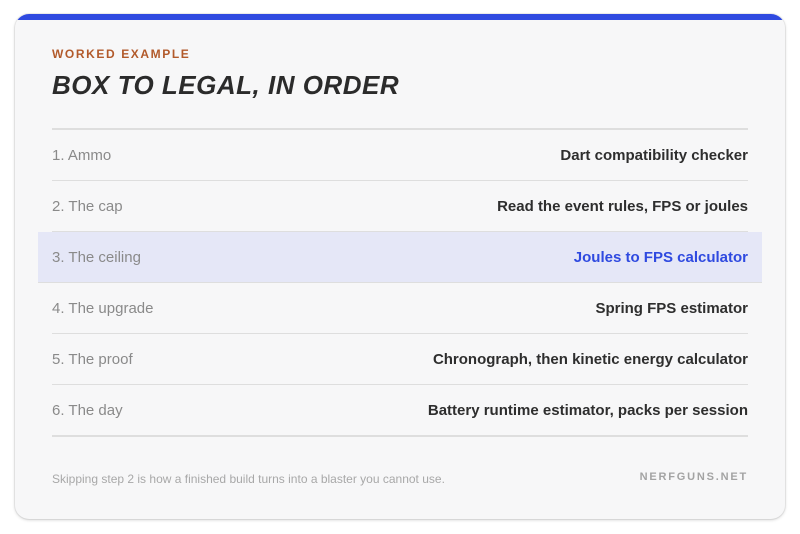  I want to click on eyebrow-label: WORKED EXAMPLE, so click(121, 54).